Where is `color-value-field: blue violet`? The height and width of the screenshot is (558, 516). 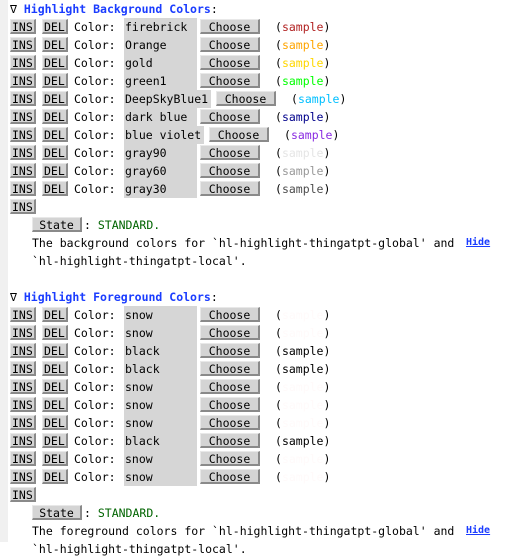 color-value-field: blue violet is located at coordinates (164, 135).